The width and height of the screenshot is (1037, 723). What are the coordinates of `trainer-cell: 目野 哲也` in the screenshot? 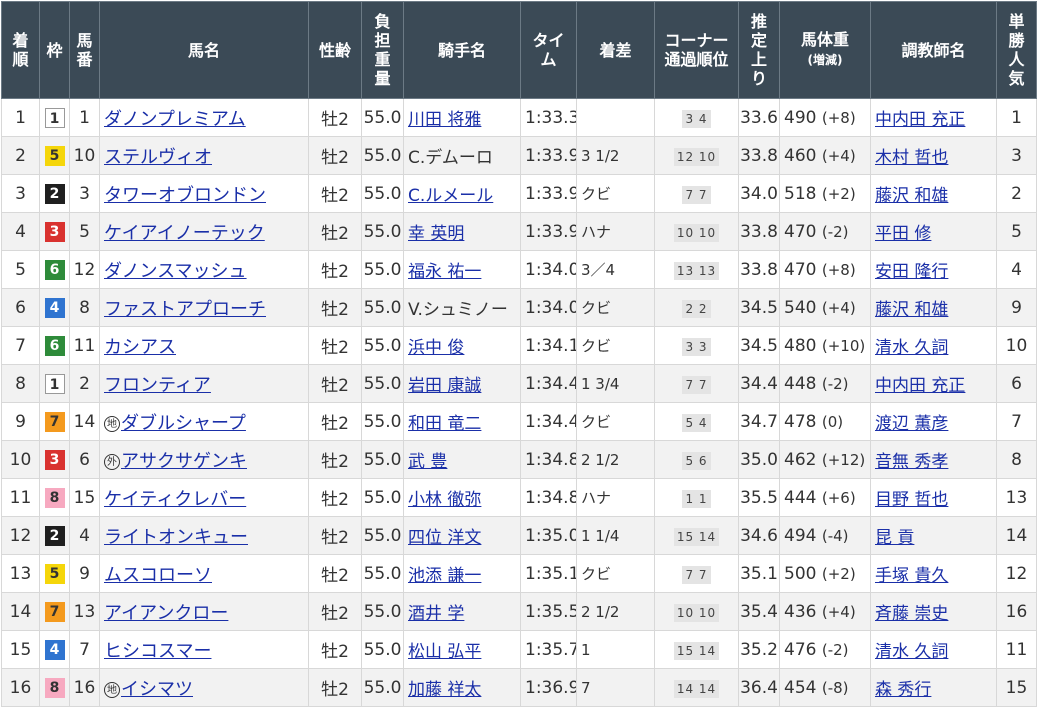 It's located at (933, 497).